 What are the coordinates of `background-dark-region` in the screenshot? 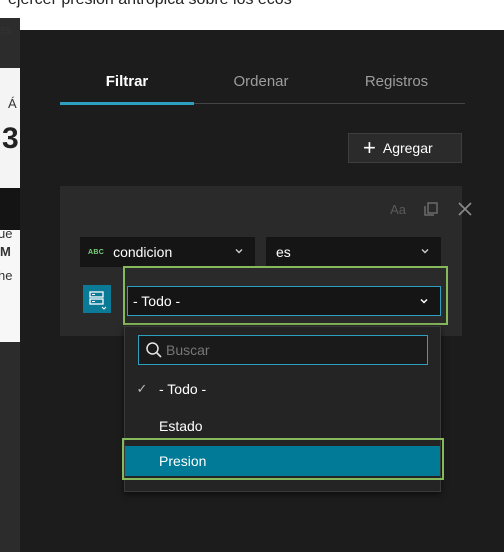 It's located at (10, 209).